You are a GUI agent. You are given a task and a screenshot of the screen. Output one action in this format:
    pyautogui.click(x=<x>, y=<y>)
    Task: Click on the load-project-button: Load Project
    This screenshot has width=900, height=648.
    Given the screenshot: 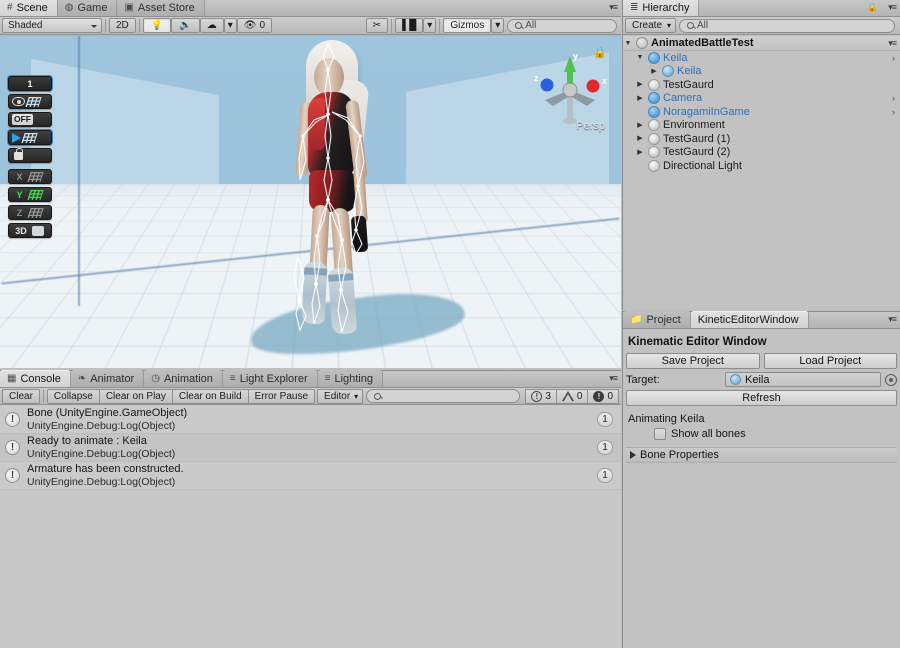 What is the action you would take?
    pyautogui.click(x=830, y=361)
    